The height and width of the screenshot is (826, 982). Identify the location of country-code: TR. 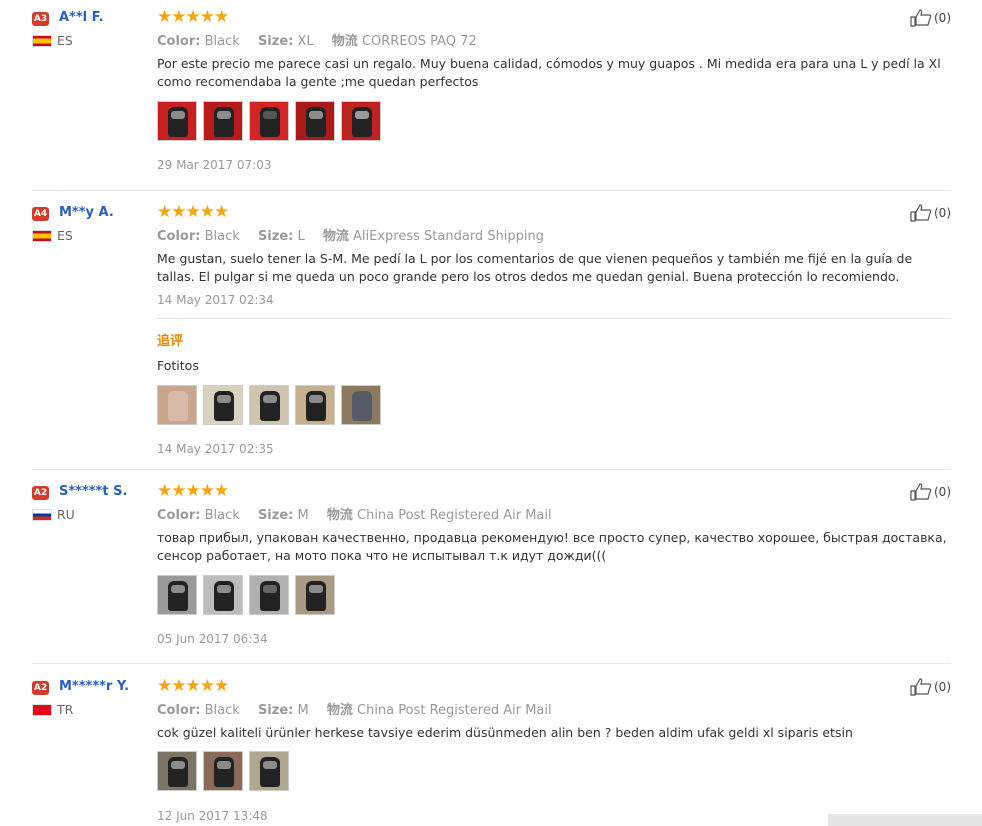
(65, 709).